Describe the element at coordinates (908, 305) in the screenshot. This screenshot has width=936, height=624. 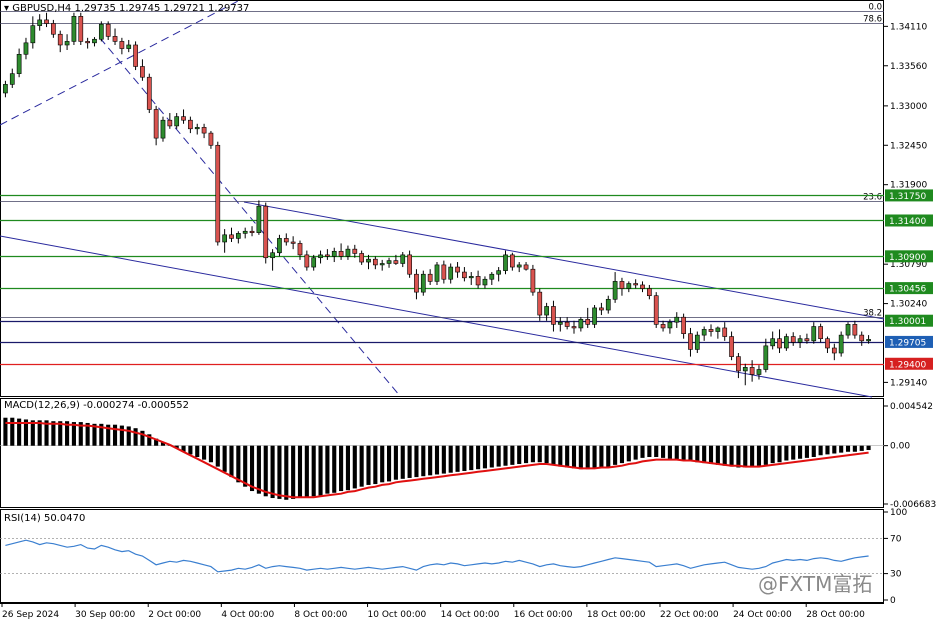
I see `price-tick-label: 1.30240` at that location.